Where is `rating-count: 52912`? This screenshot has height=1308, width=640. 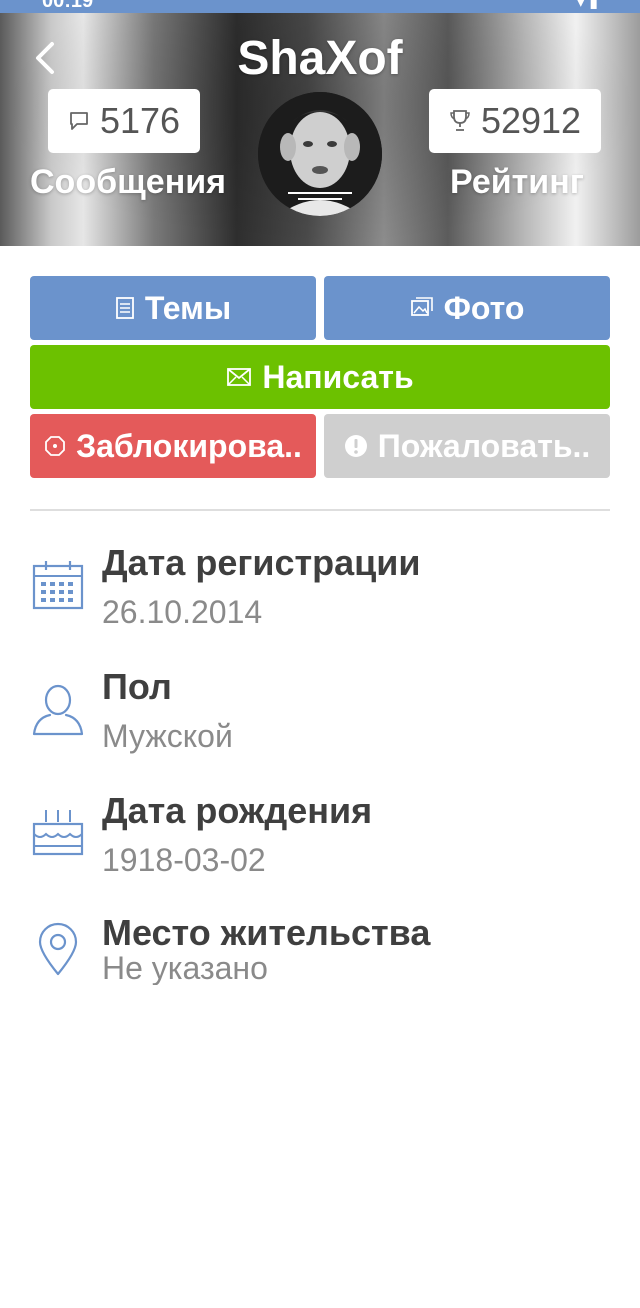
rating-count: 52912 is located at coordinates (531, 120).